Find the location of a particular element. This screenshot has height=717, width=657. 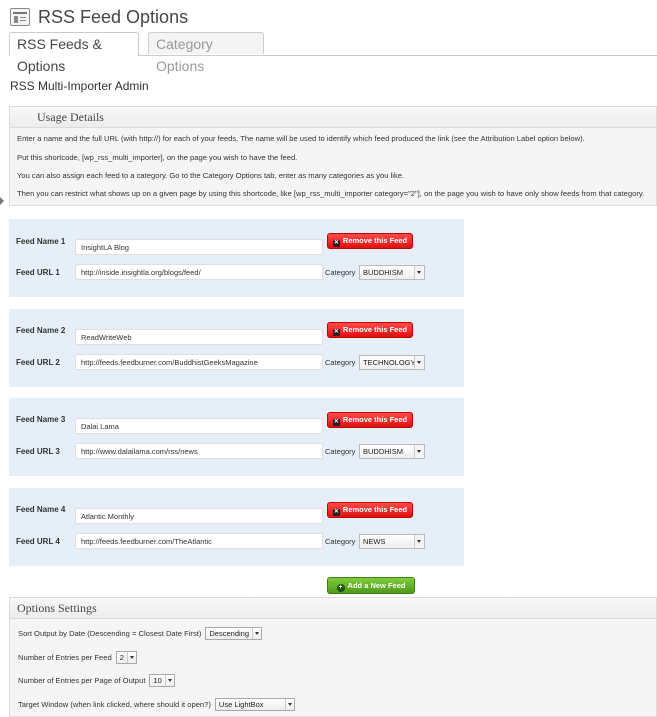

settings-page-icon is located at coordinates (20, 17).